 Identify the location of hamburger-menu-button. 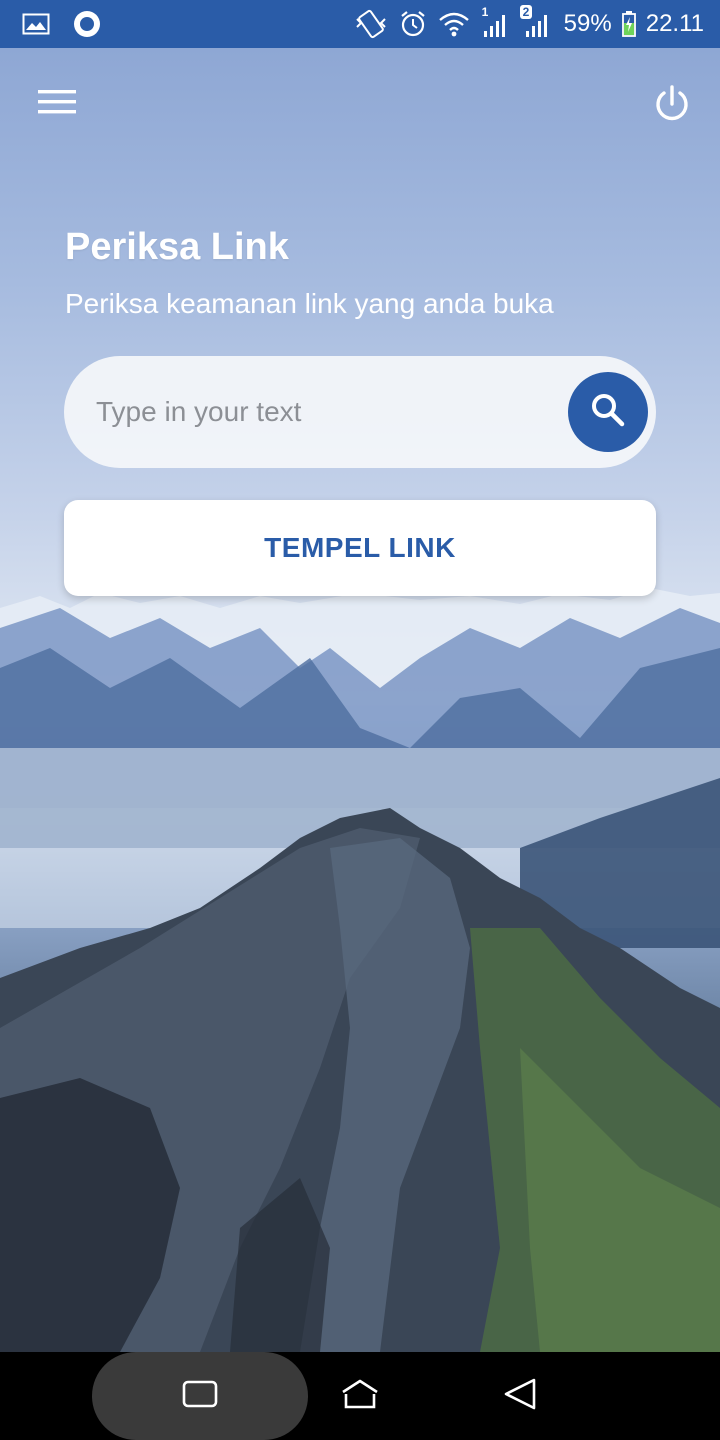
(57, 104).